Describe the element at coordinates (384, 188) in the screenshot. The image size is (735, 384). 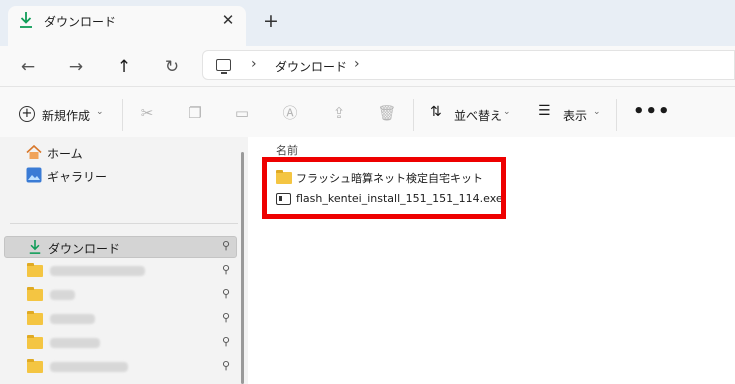
I see `highlight-box` at that location.